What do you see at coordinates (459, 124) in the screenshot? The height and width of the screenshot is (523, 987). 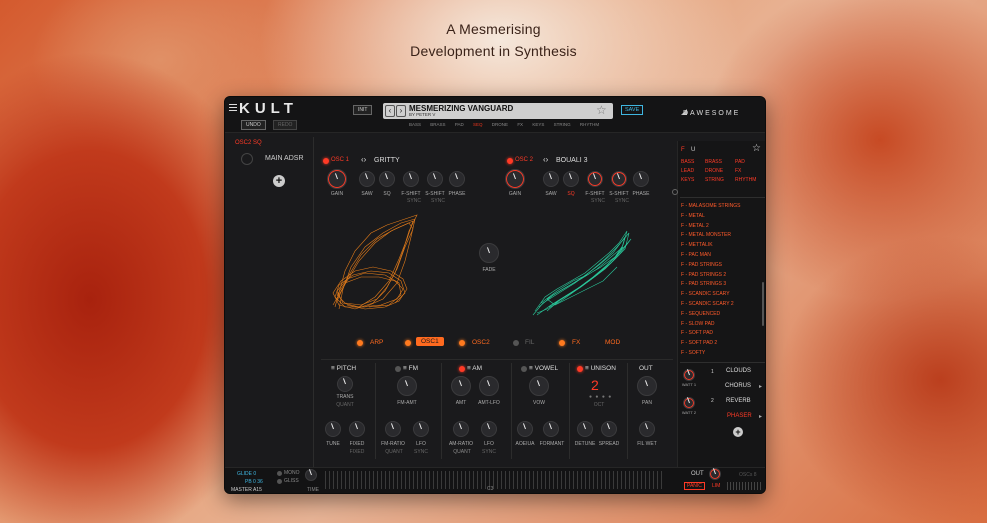 I see `category-pad: PAD` at bounding box center [459, 124].